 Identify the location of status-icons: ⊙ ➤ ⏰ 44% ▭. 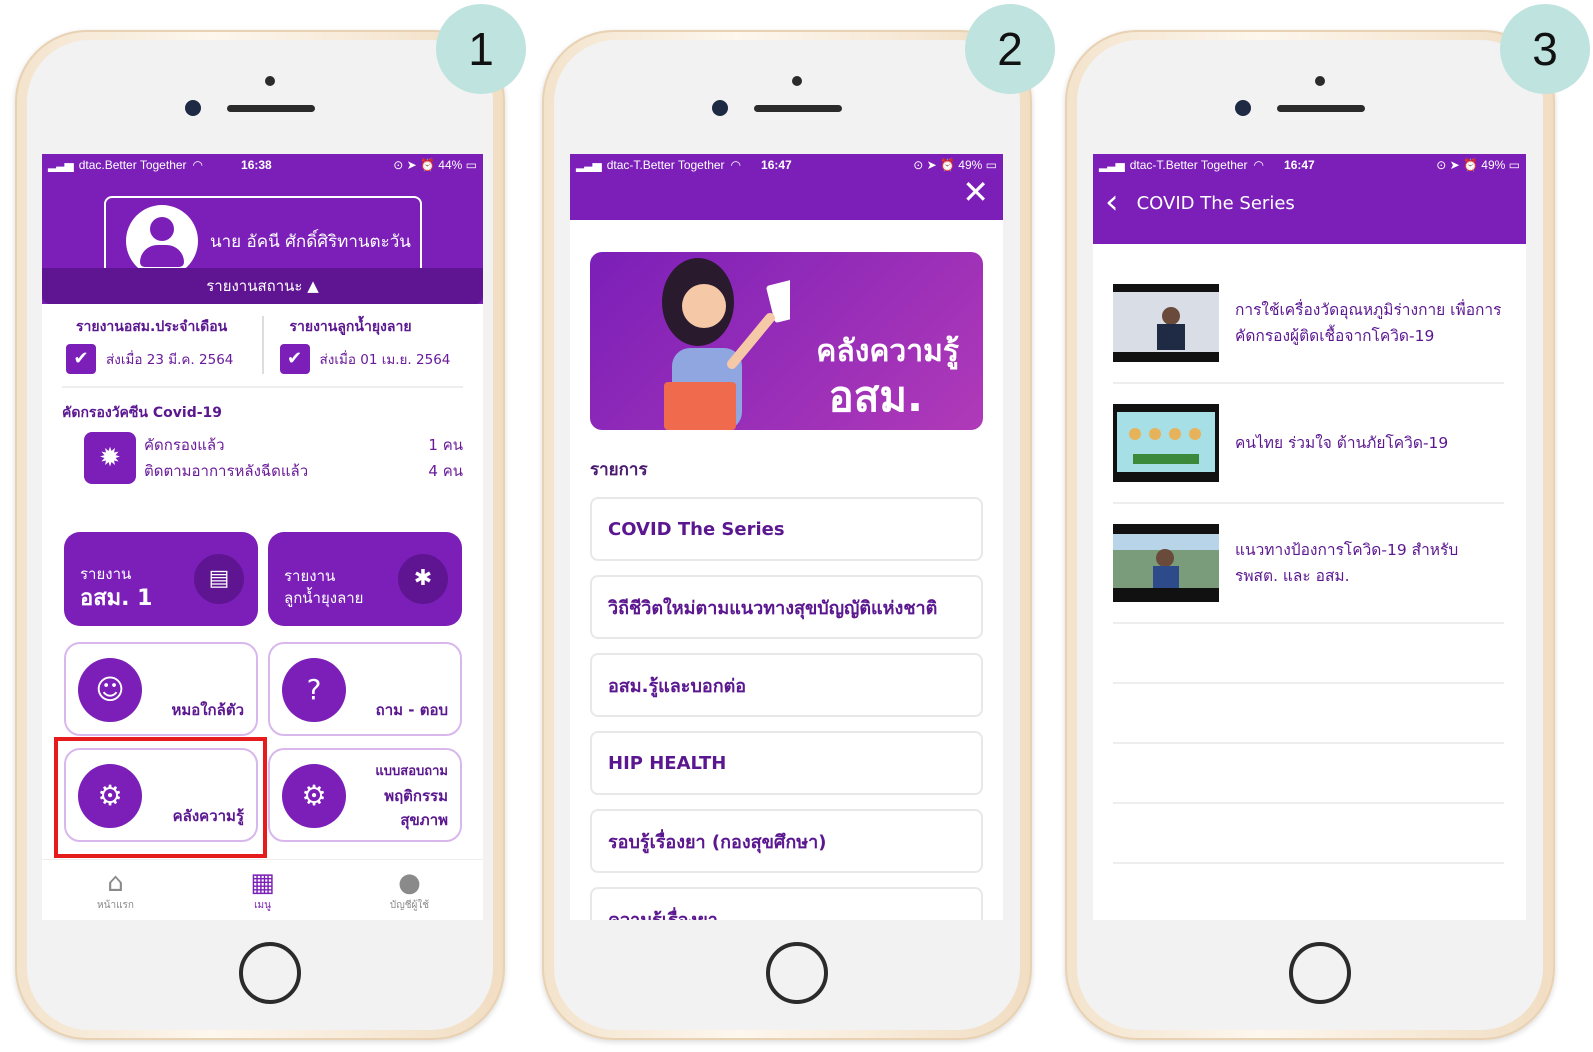
(435, 165).